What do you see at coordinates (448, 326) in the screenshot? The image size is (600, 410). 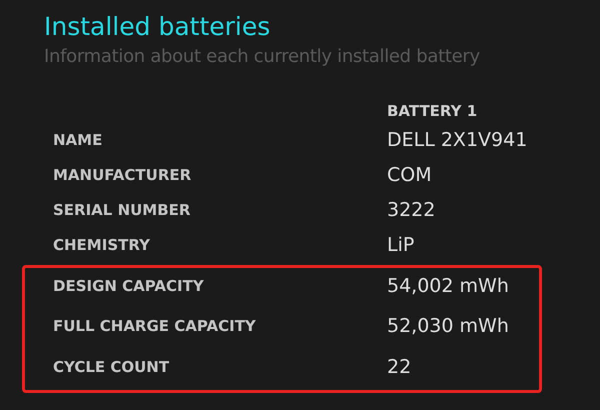 I see `field-value: 52,030 mWh` at bounding box center [448, 326].